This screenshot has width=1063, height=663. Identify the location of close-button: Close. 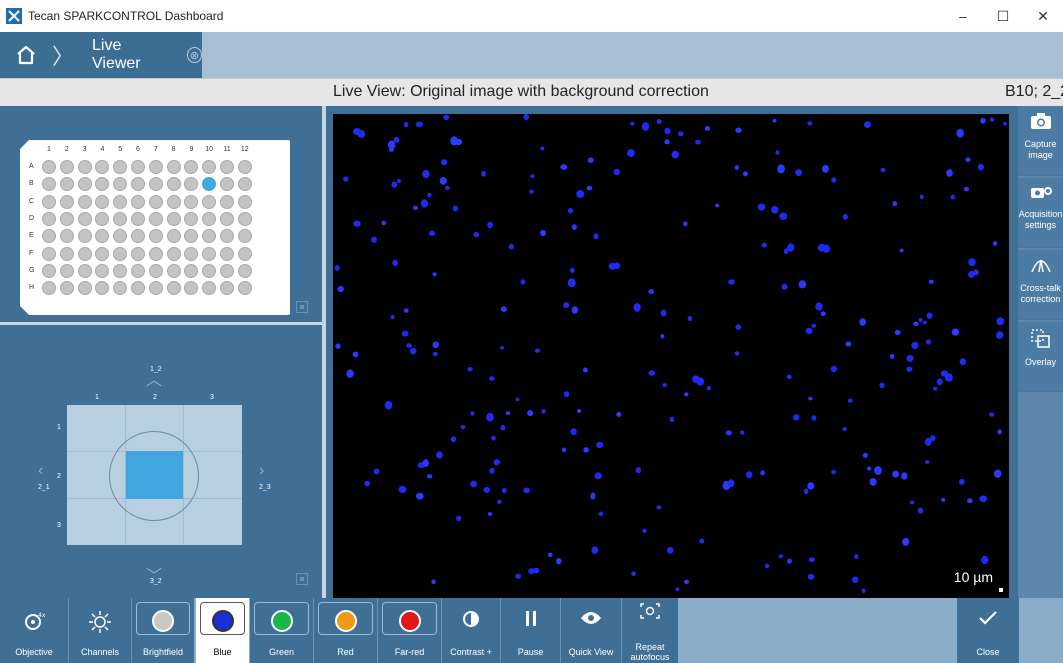
(988, 630).